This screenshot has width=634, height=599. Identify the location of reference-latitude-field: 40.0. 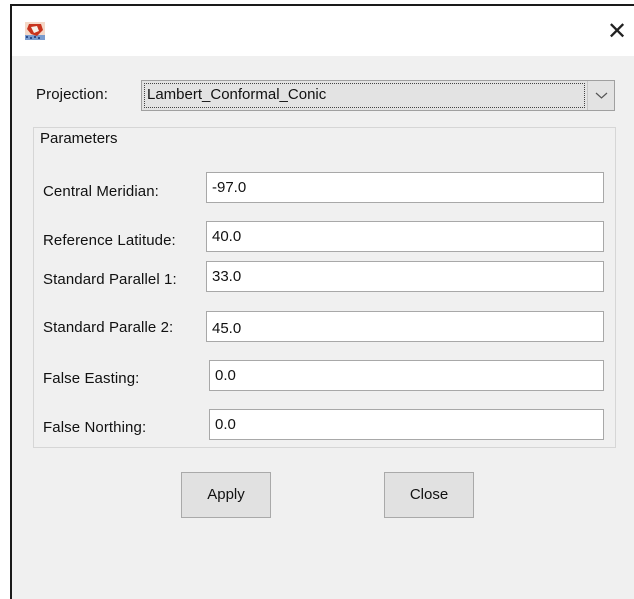
(405, 236).